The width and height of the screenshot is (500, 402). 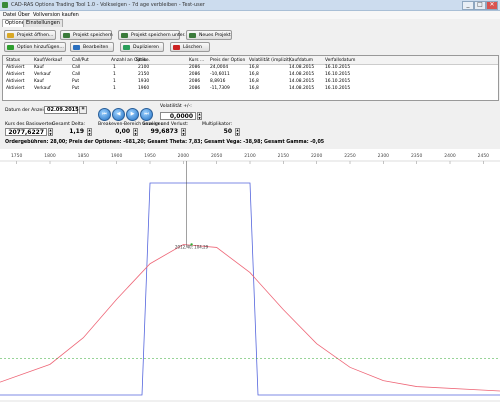 I want to click on x-tick-label: 1800, so click(x=50, y=156).